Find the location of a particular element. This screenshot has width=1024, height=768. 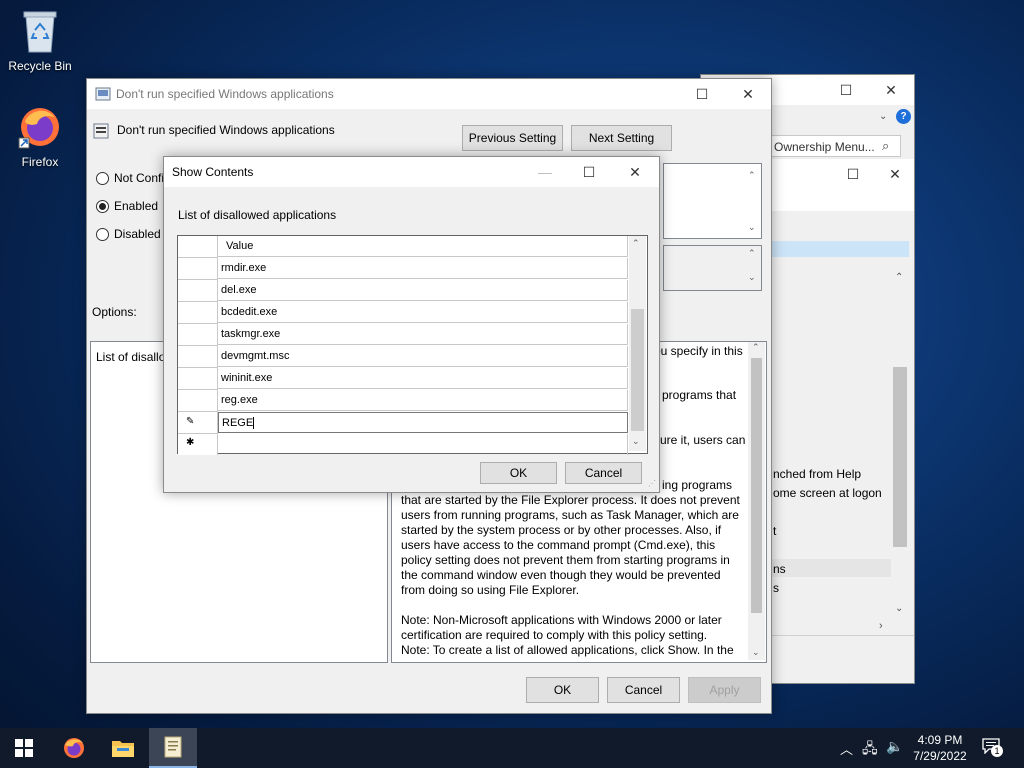

table-row: bcdedit.exe is located at coordinates (403, 313).